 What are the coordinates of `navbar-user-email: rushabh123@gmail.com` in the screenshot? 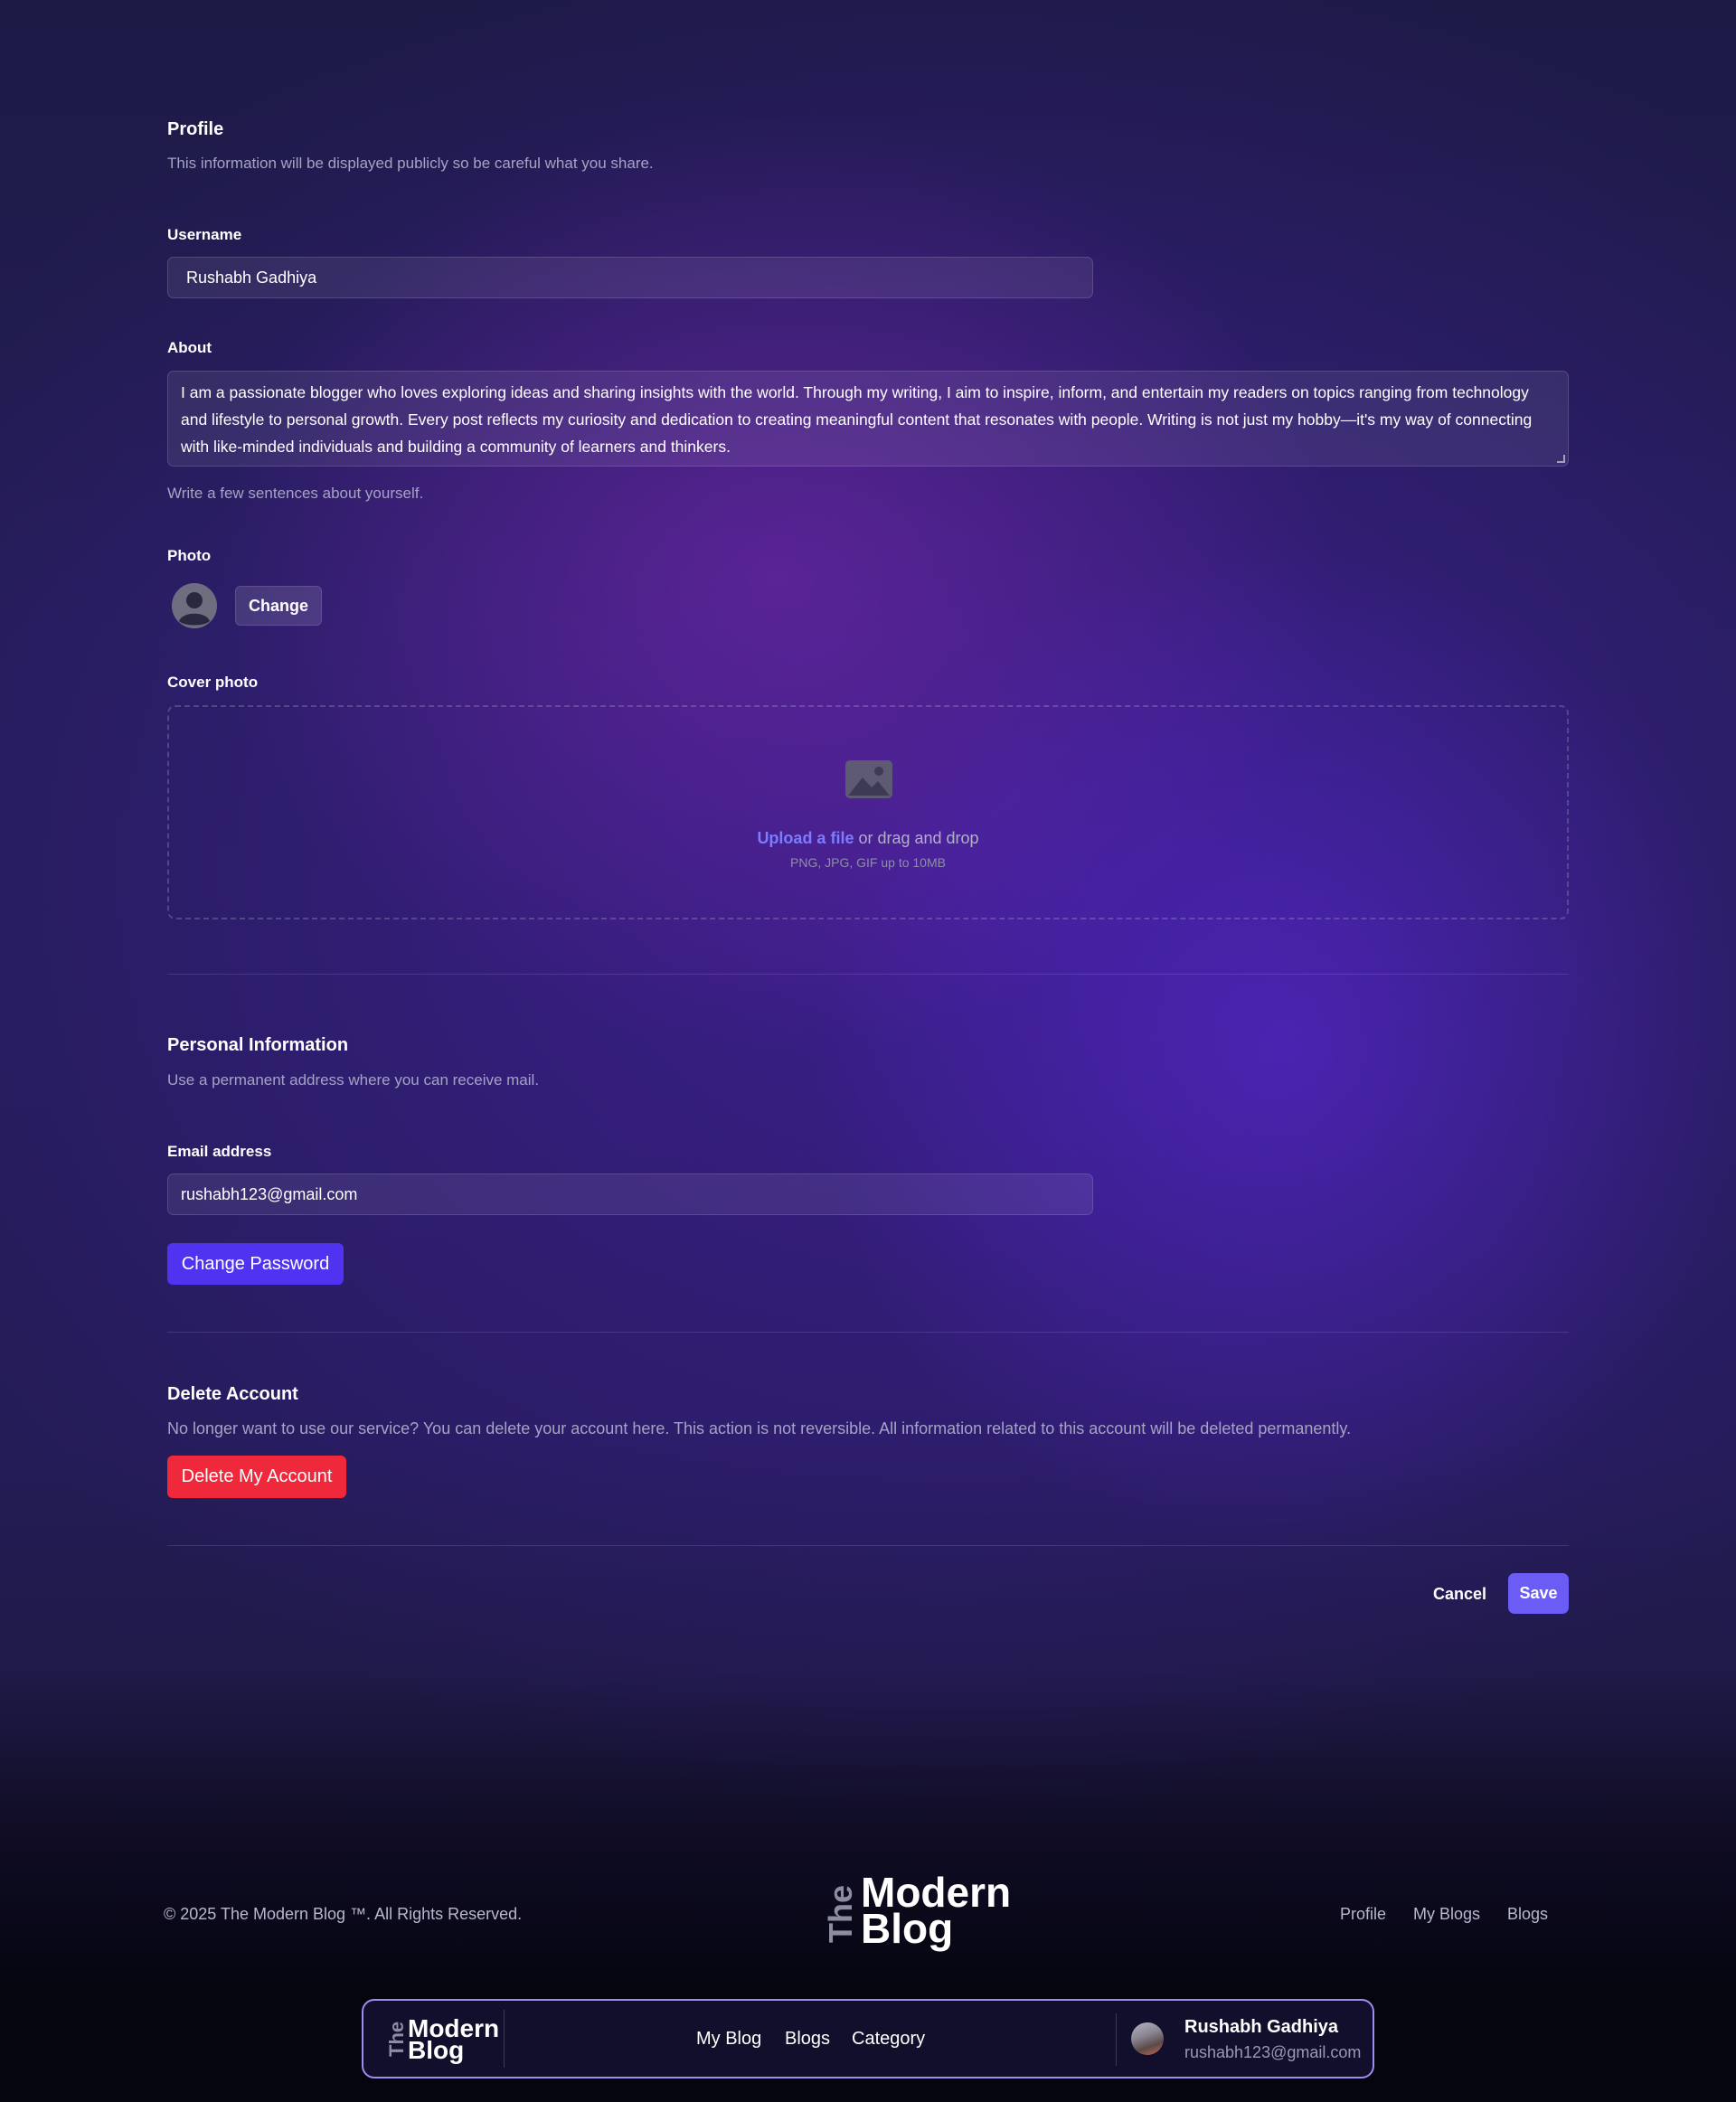 It's located at (1273, 2052).